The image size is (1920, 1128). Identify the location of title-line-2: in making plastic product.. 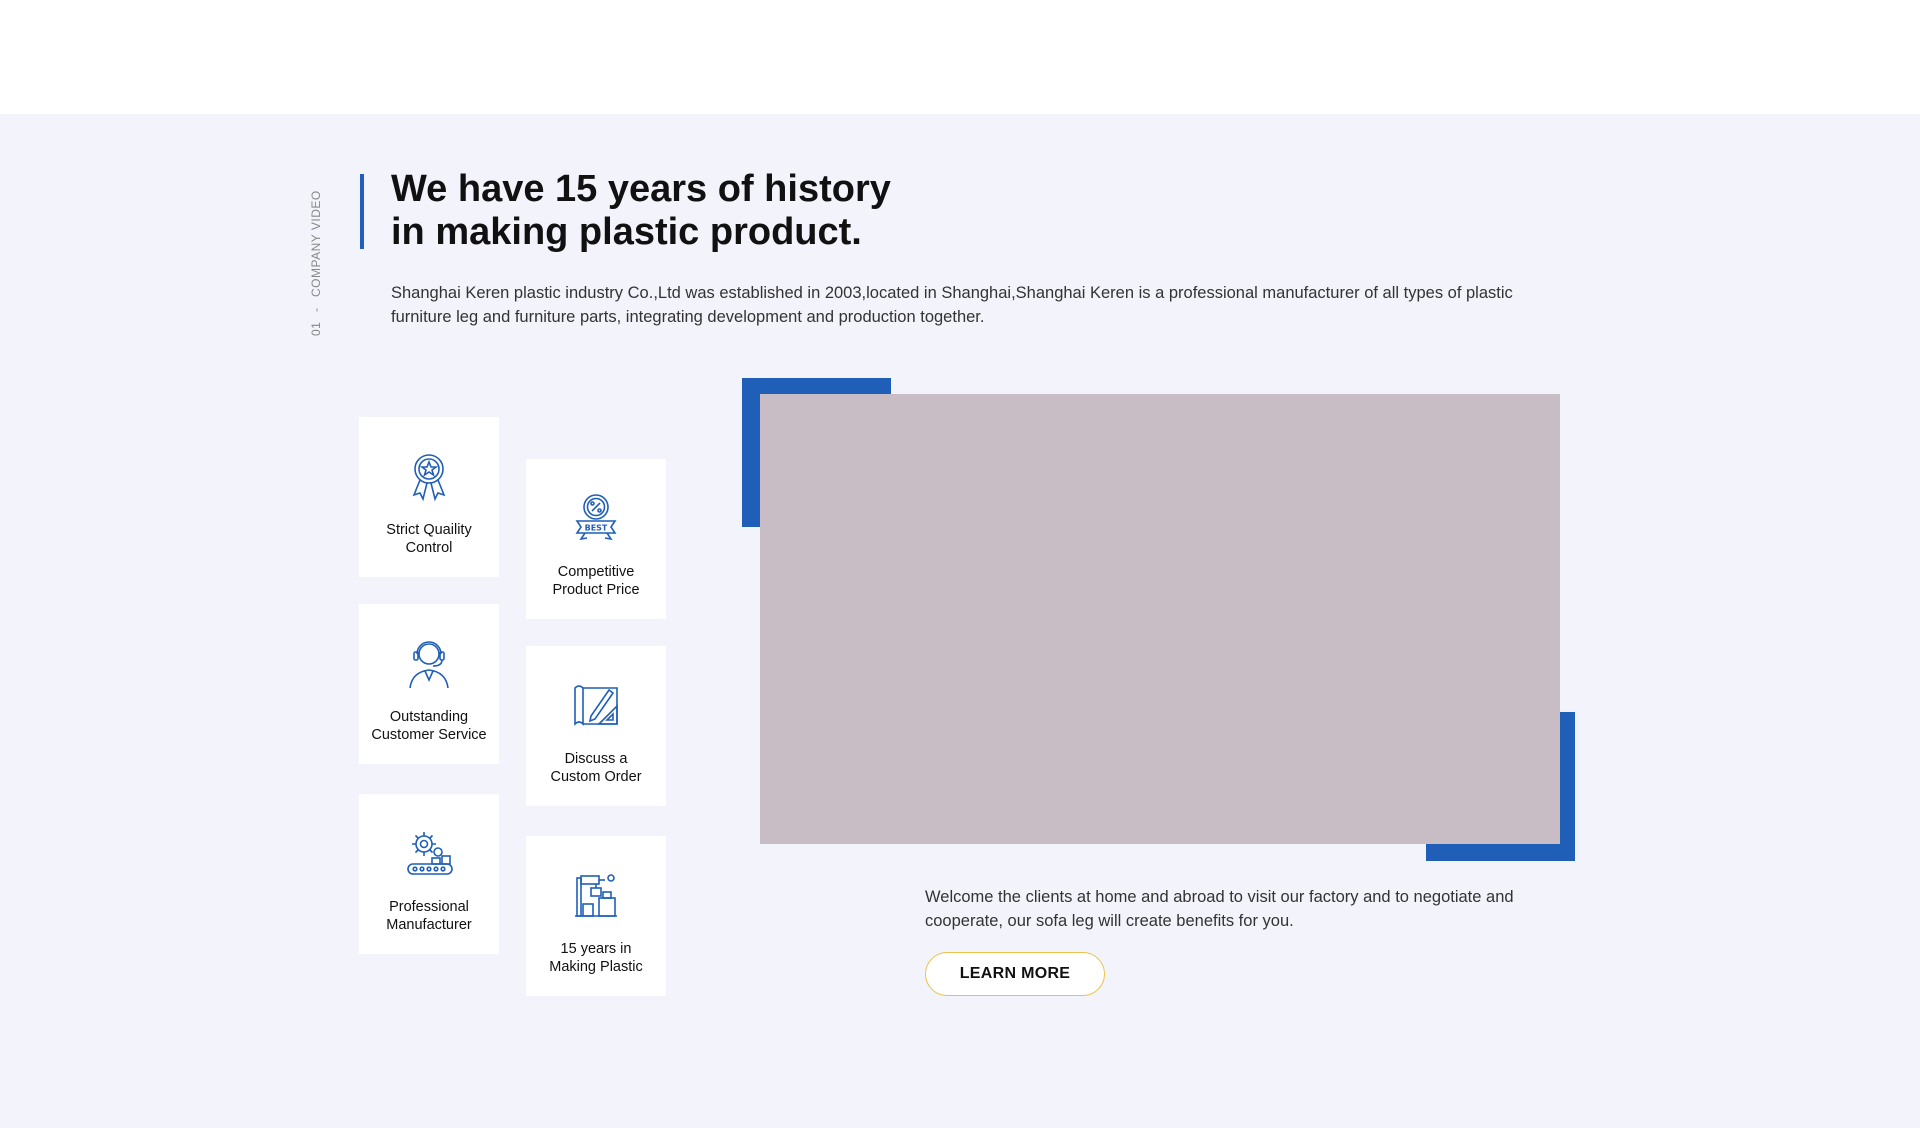
(626, 232).